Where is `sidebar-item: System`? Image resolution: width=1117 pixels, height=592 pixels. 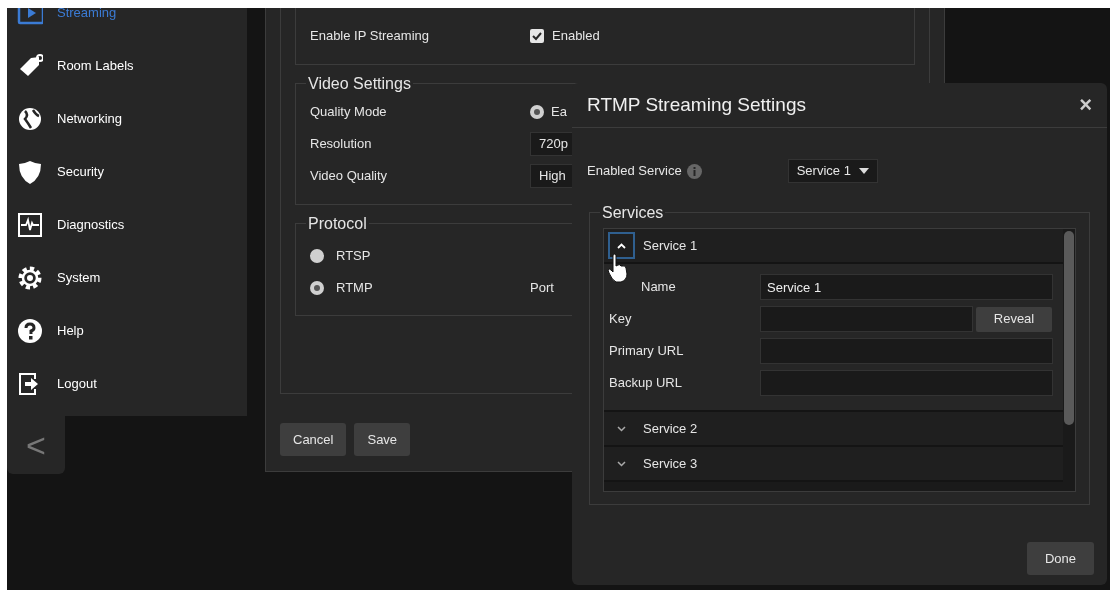 sidebar-item: System is located at coordinates (127, 277).